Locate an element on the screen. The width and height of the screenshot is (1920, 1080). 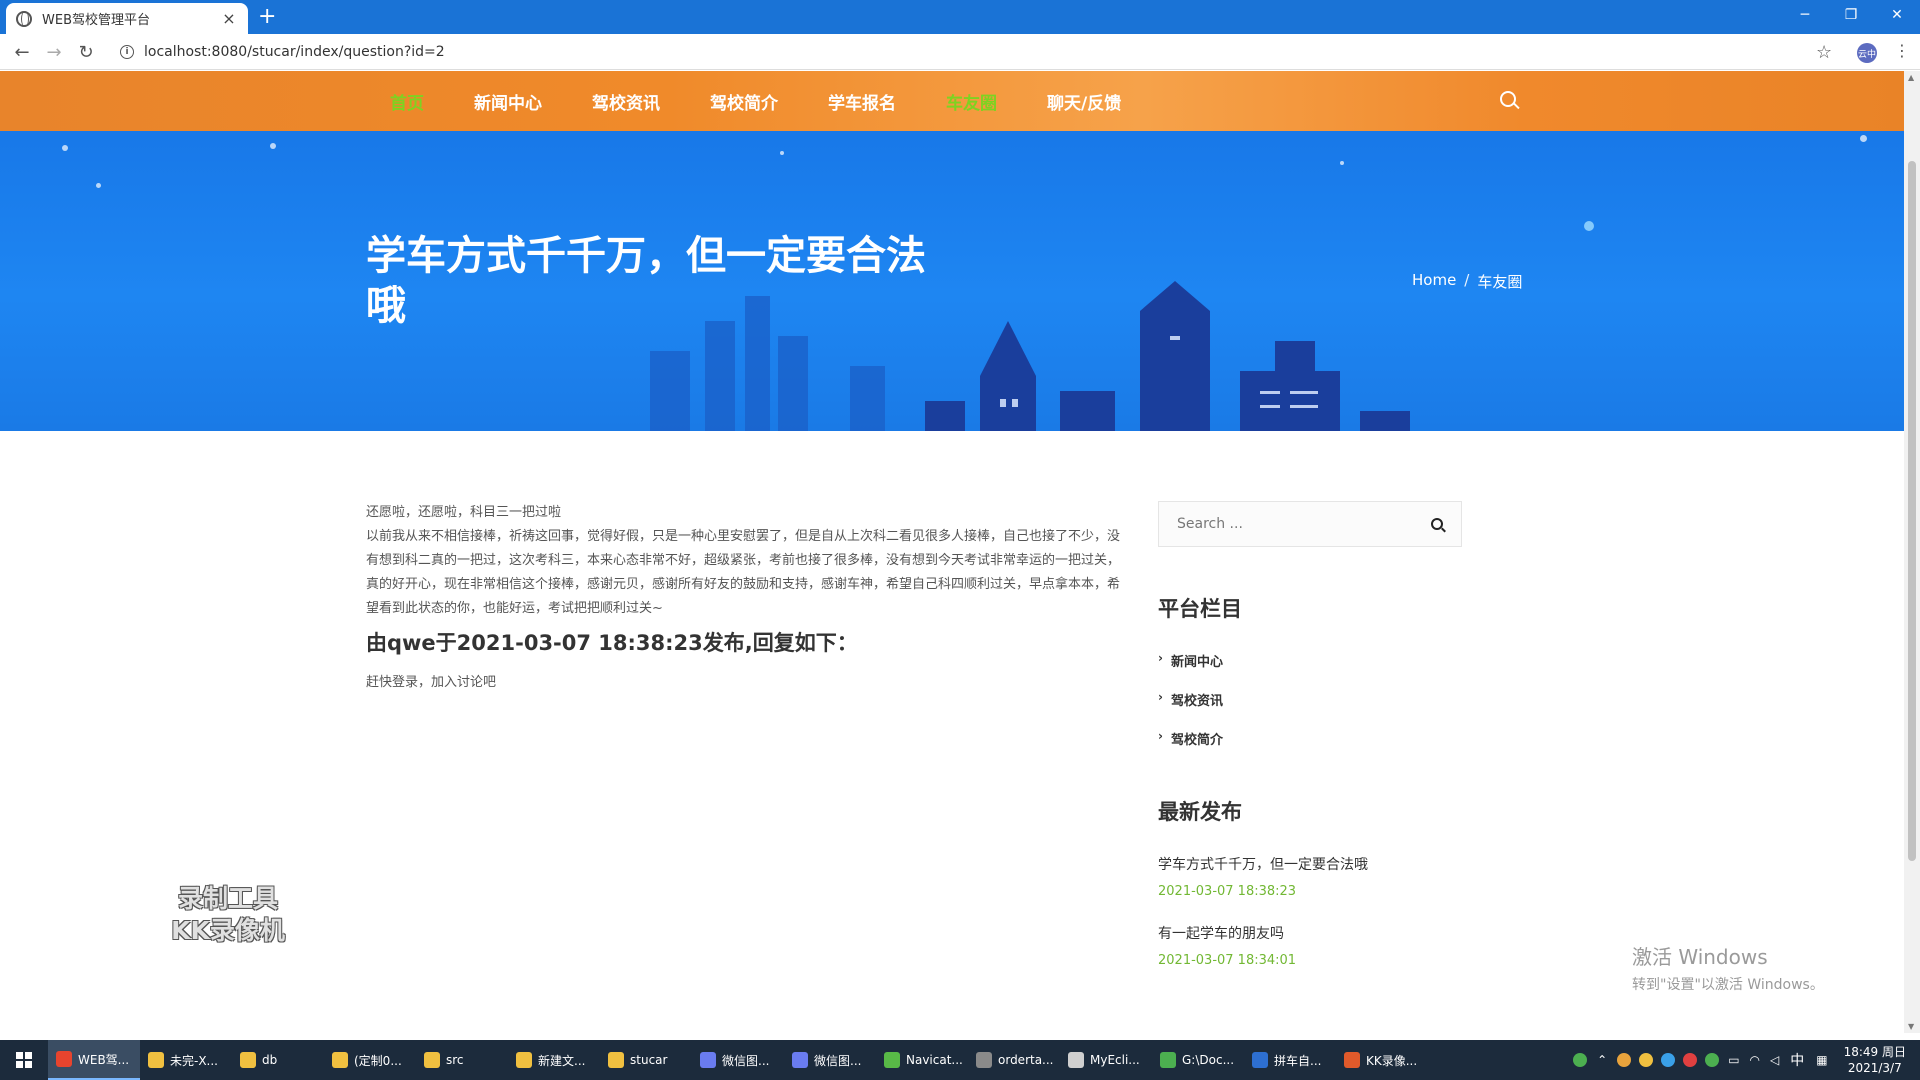
tray-expand-icon: ⌃ is located at coordinates (1602, 1060).